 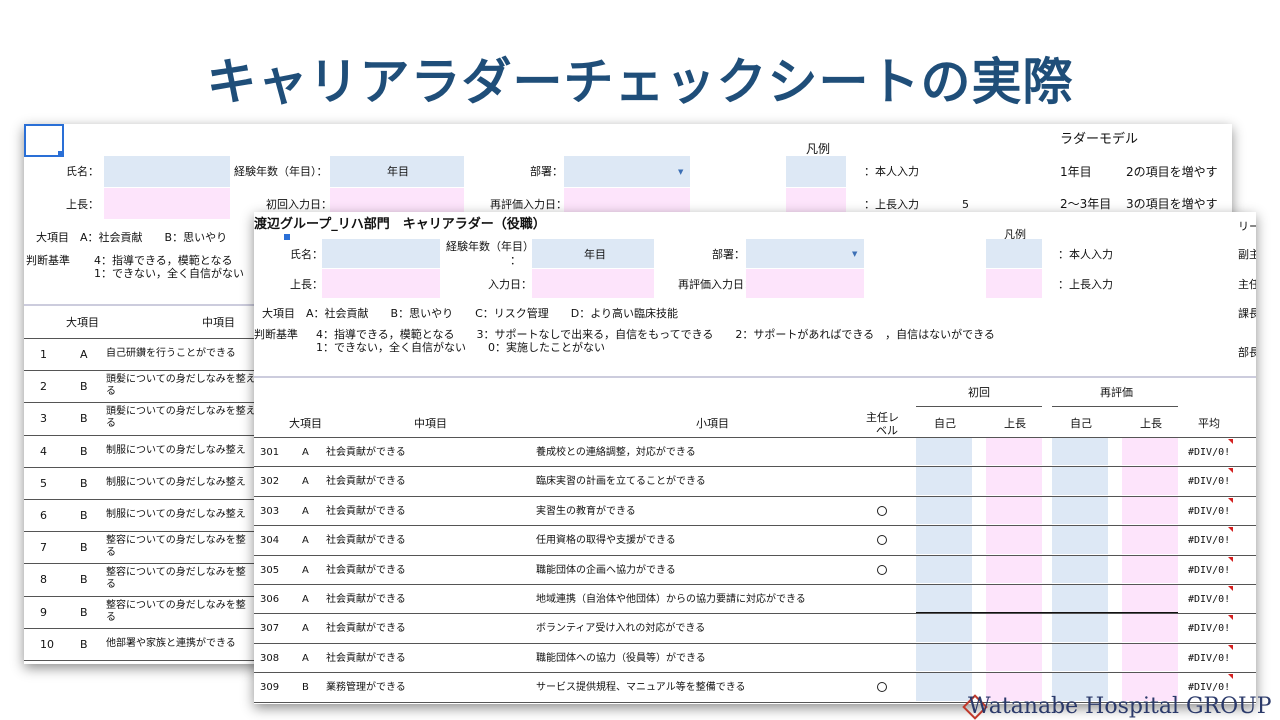 I want to click on col-minor: 小項目, so click(x=712, y=423).